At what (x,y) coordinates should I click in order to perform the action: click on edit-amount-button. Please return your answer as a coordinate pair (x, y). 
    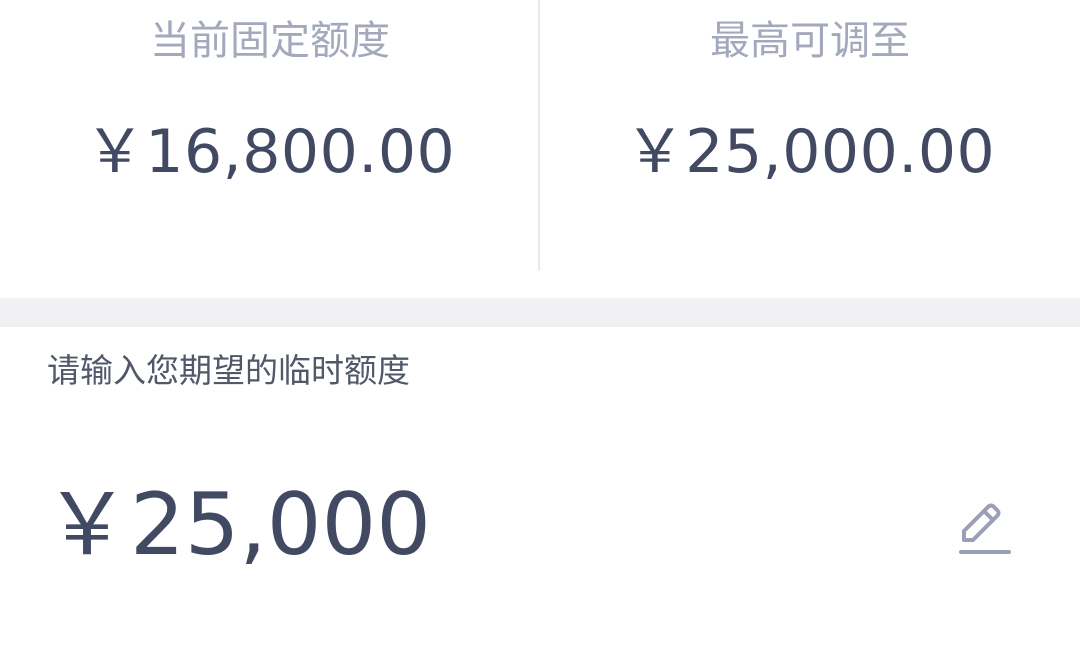
    Looking at the image, I should click on (985, 529).